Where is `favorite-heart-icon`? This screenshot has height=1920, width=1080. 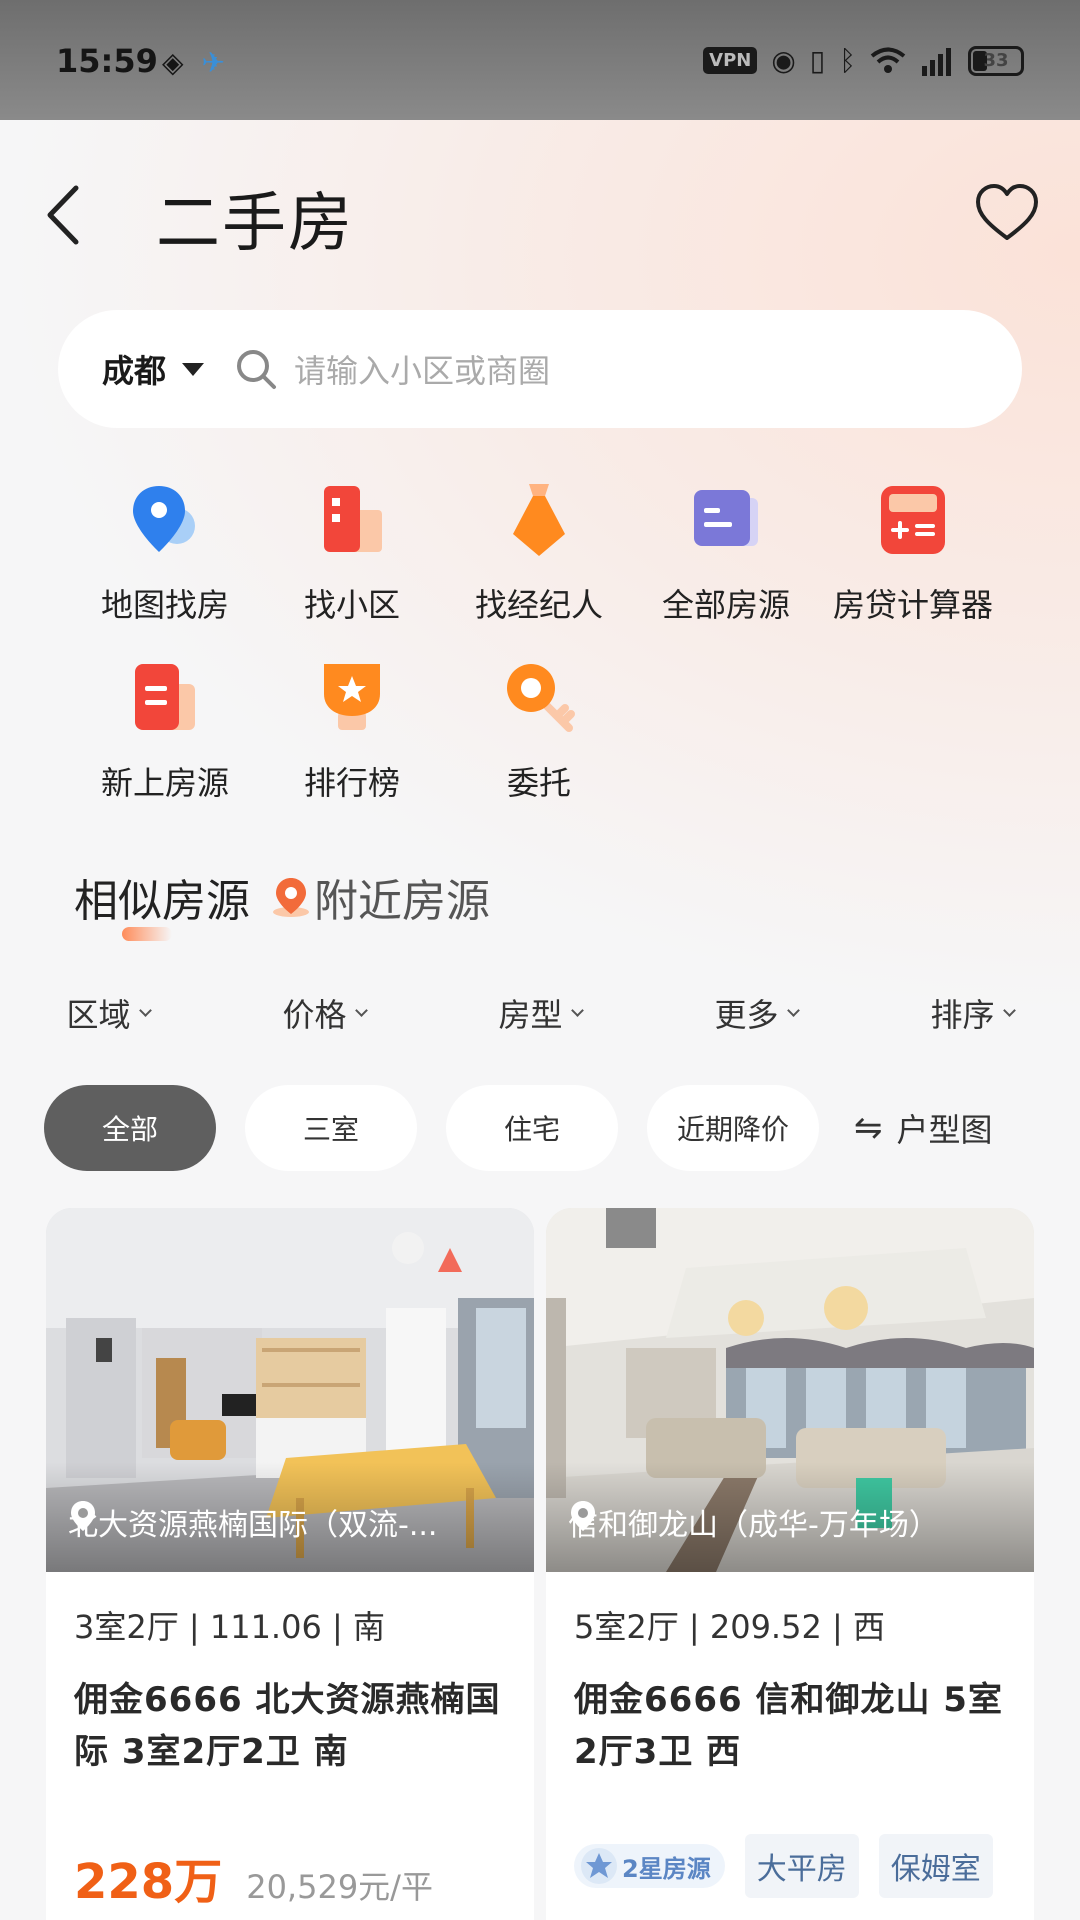
favorite-heart-icon is located at coordinates (1007, 213).